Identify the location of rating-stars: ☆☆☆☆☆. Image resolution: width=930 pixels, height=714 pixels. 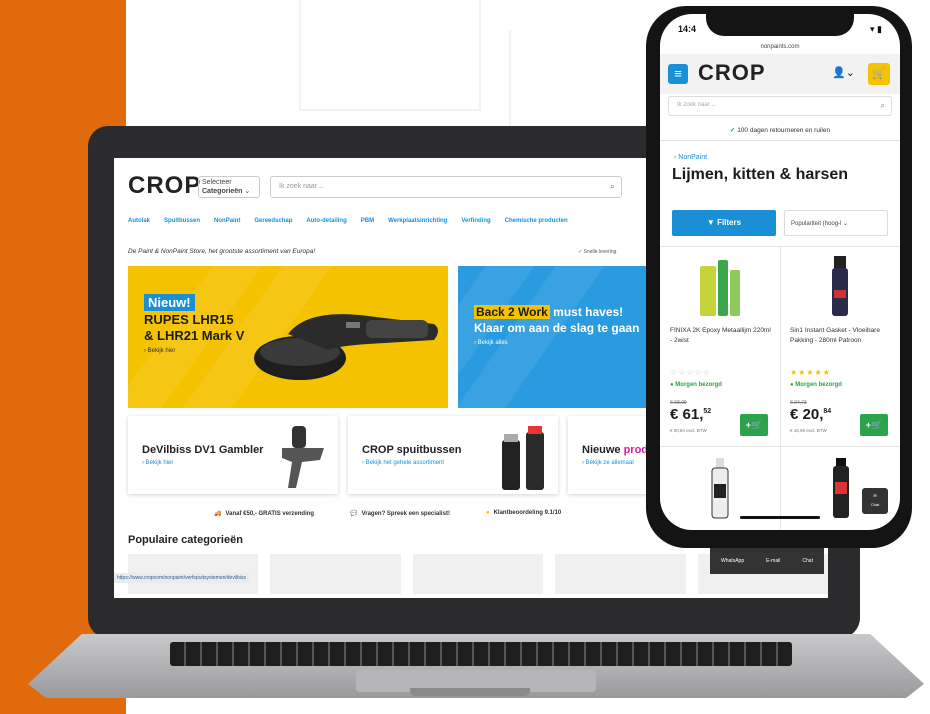
(690, 372).